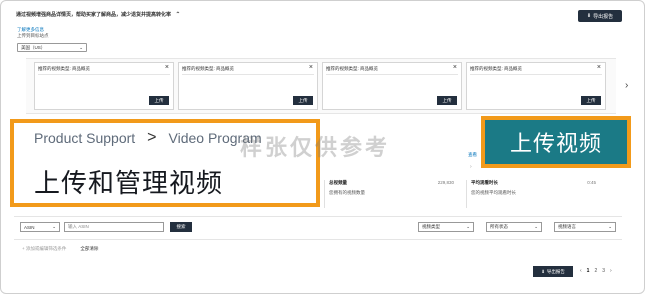 This screenshot has width=645, height=294. I want to click on breadcrumb: Product Support > Video Program, so click(148, 138).